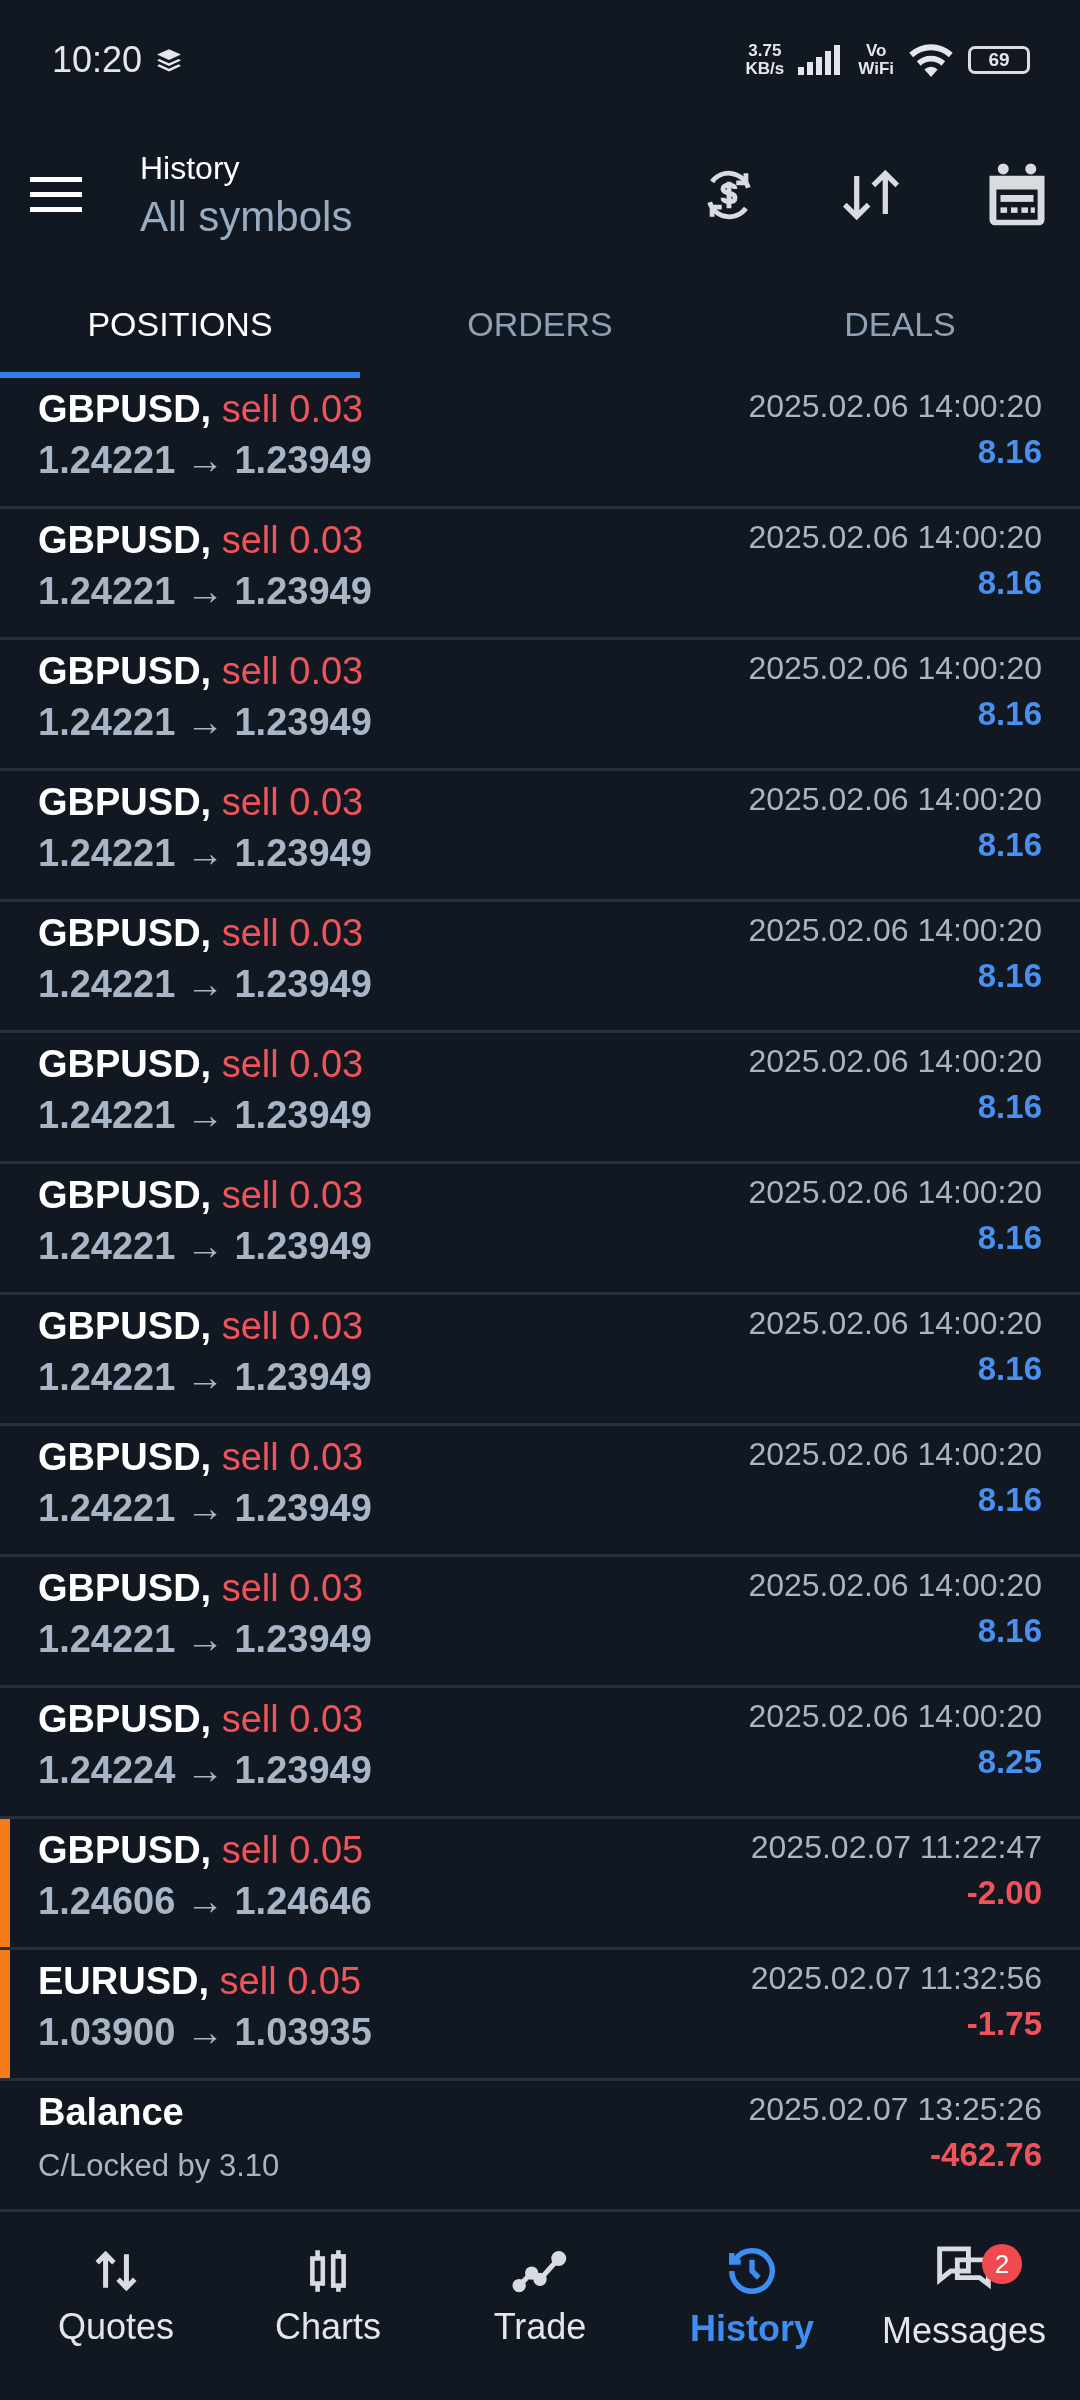  I want to click on nav-item: Messages 2, so click(964, 2297).